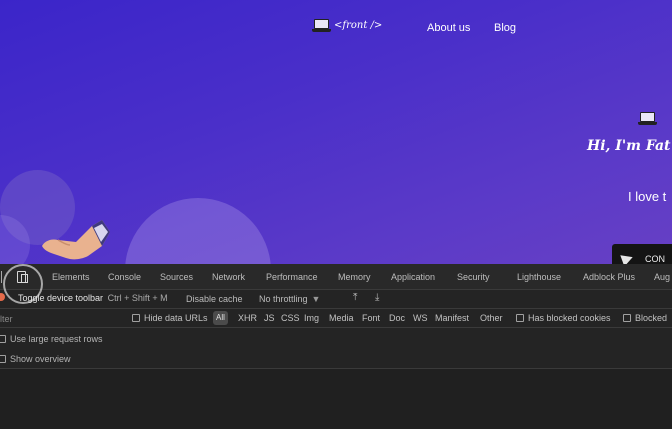  I want to click on filter-all-button: All, so click(220, 318).